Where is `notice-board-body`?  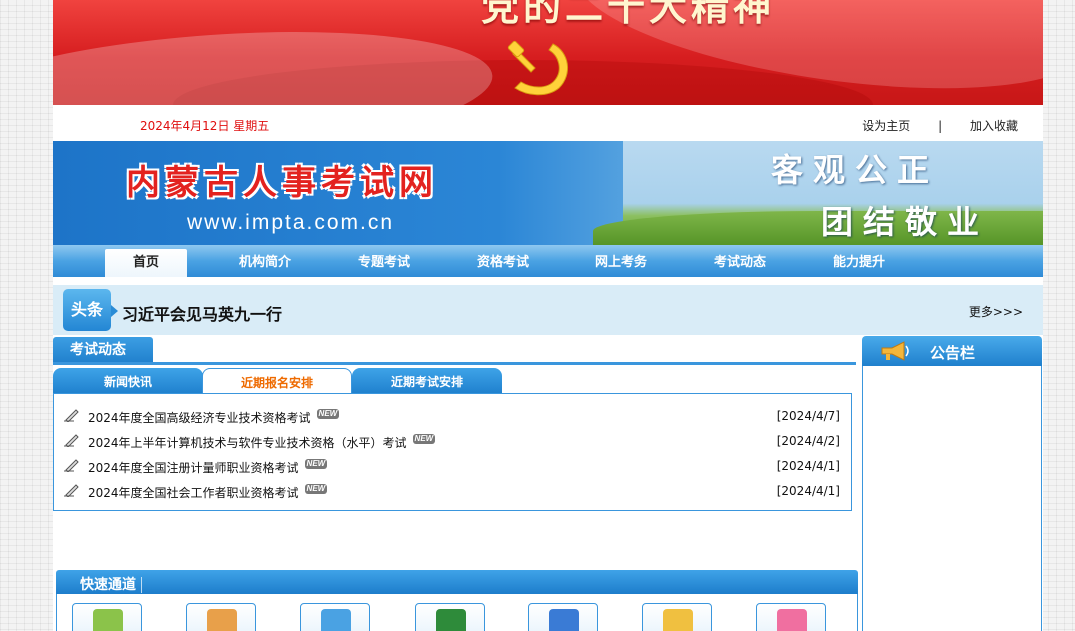 notice-board-body is located at coordinates (952, 498).